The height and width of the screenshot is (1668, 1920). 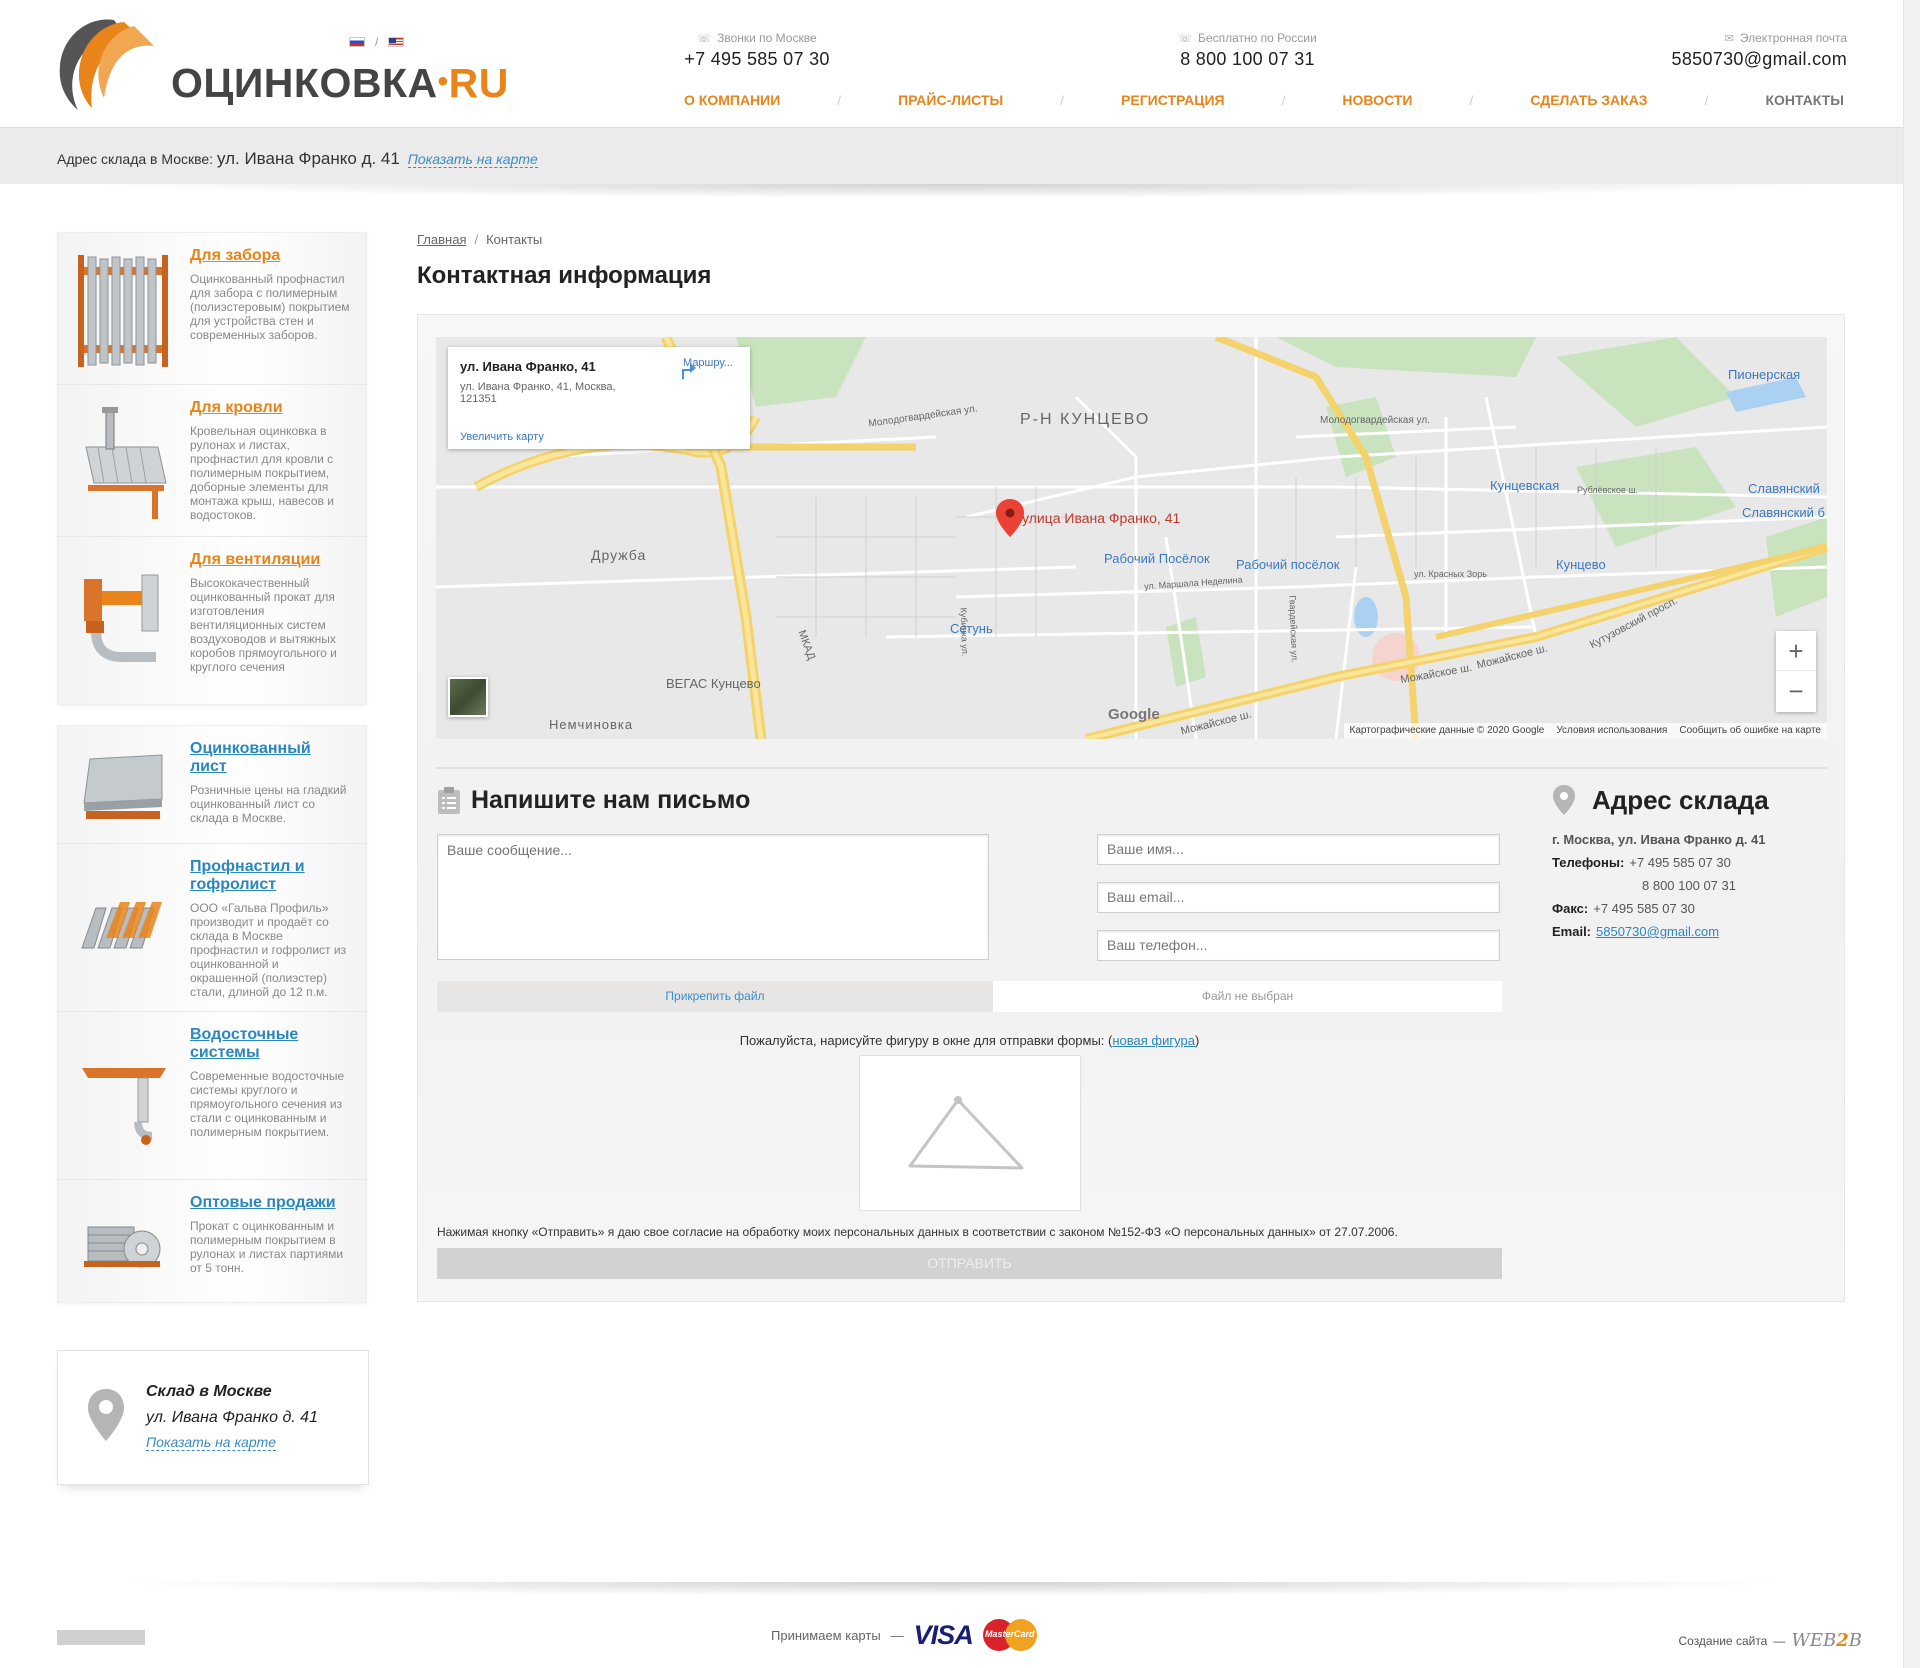 What do you see at coordinates (1680, 799) in the screenshot?
I see `warehouse-title: Адрес склада` at bounding box center [1680, 799].